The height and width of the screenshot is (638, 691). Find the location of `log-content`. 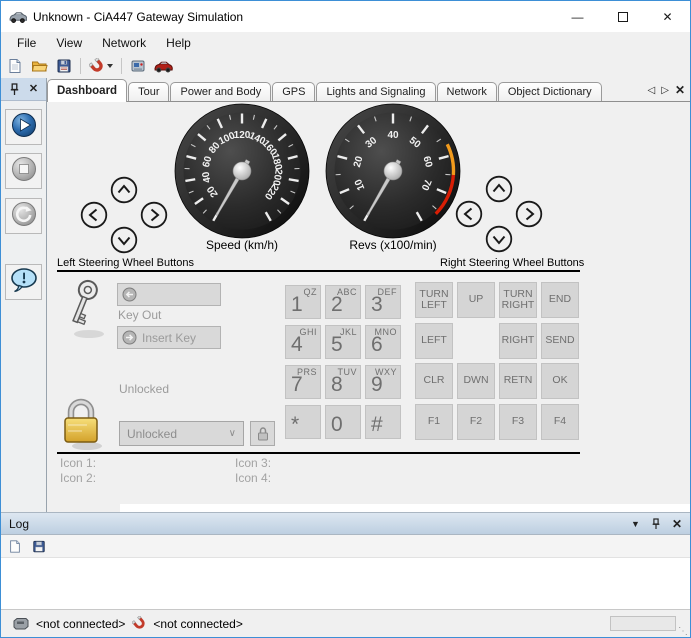

log-content is located at coordinates (345, 583).